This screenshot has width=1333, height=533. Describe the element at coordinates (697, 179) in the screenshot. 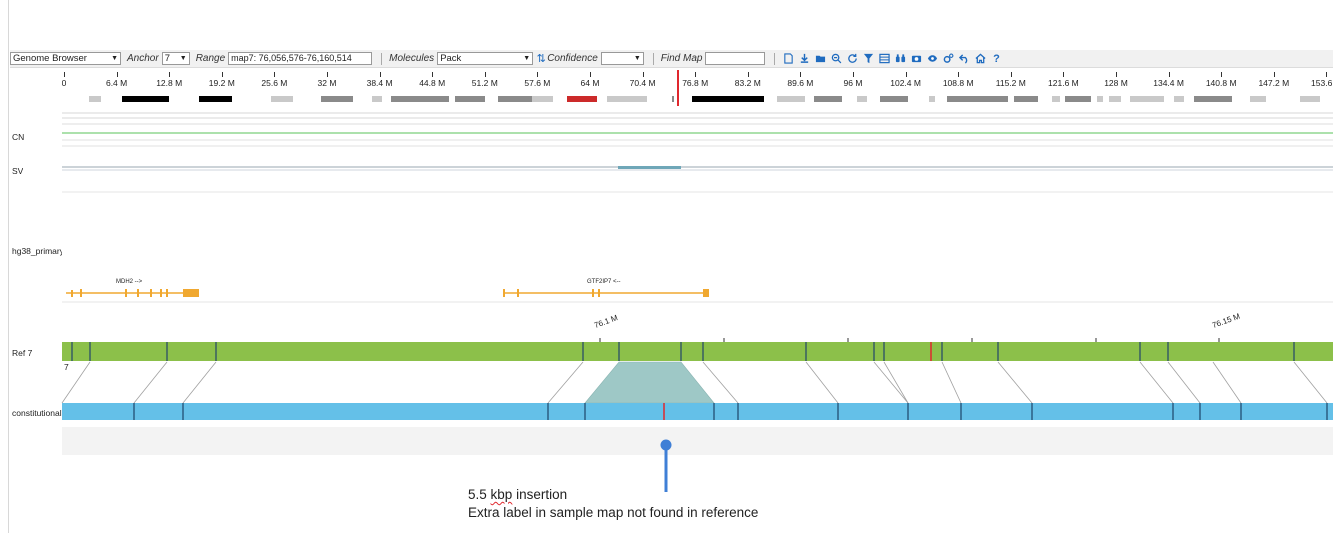

I see `sv-track` at that location.